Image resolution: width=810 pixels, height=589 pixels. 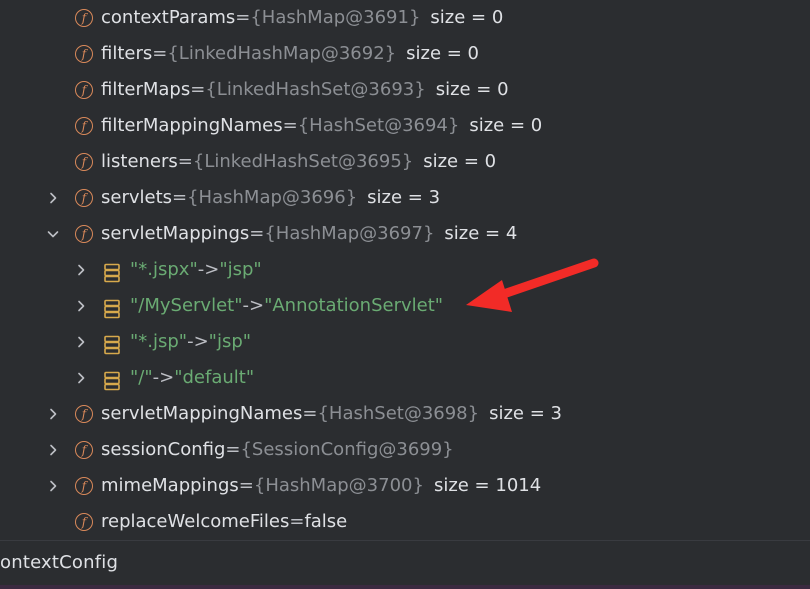 I want to click on object-reference: {LinkedHashSet@3695}, so click(x=303, y=161).